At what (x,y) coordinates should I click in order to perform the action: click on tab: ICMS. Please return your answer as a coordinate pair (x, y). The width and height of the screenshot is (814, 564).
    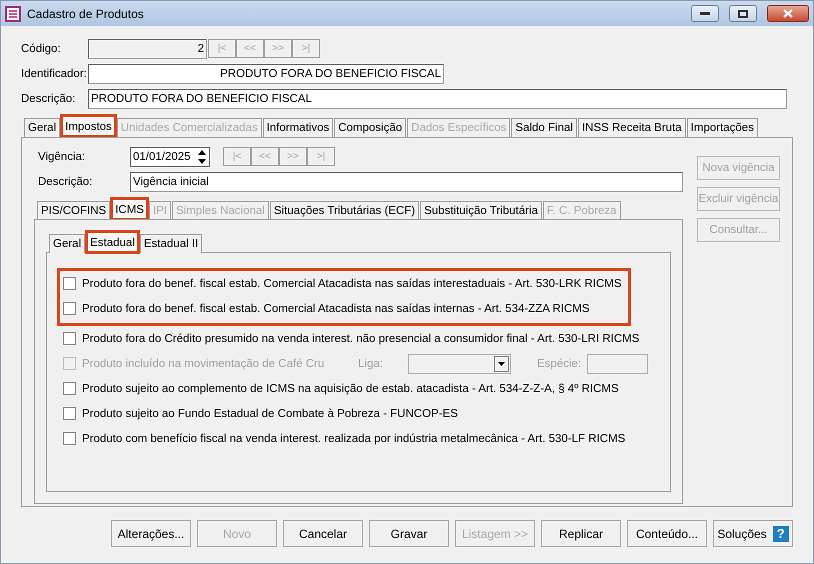
    Looking at the image, I should click on (129, 209).